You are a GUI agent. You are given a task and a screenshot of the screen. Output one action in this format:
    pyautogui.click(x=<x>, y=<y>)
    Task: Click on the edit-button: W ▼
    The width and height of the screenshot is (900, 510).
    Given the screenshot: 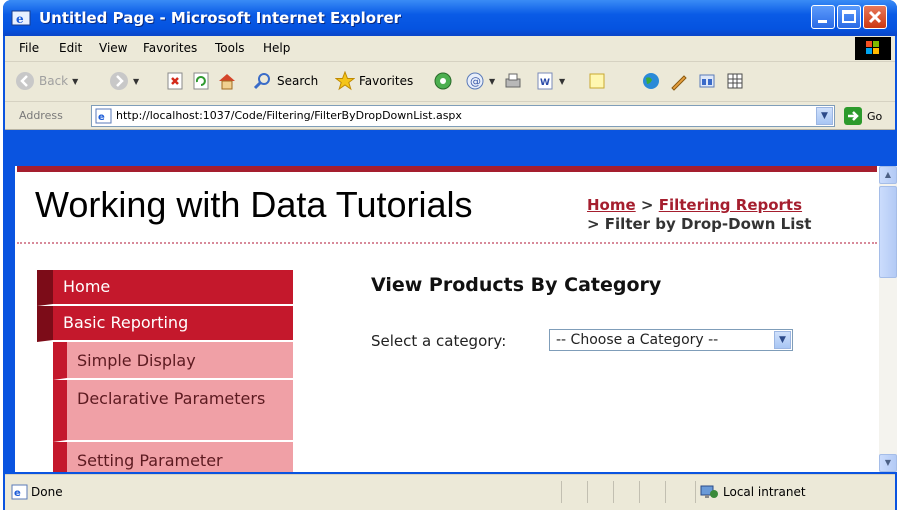 What is the action you would take?
    pyautogui.click(x=550, y=81)
    